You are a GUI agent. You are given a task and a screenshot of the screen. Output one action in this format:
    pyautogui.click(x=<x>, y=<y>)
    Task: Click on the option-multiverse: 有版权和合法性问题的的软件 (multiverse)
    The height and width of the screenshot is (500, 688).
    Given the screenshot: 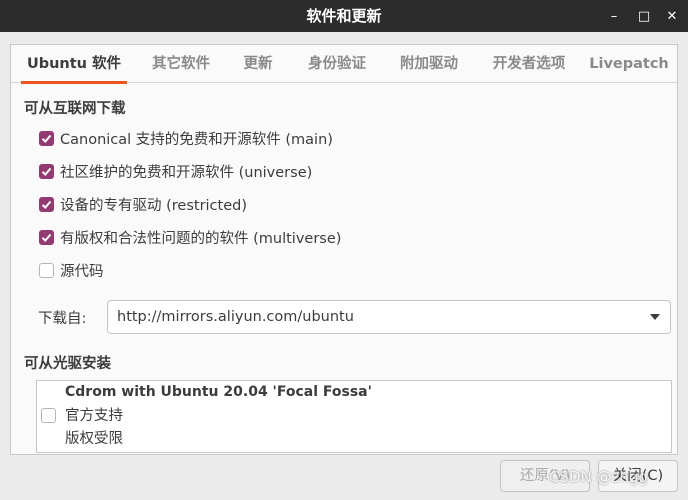 What is the action you would take?
    pyautogui.click(x=190, y=237)
    